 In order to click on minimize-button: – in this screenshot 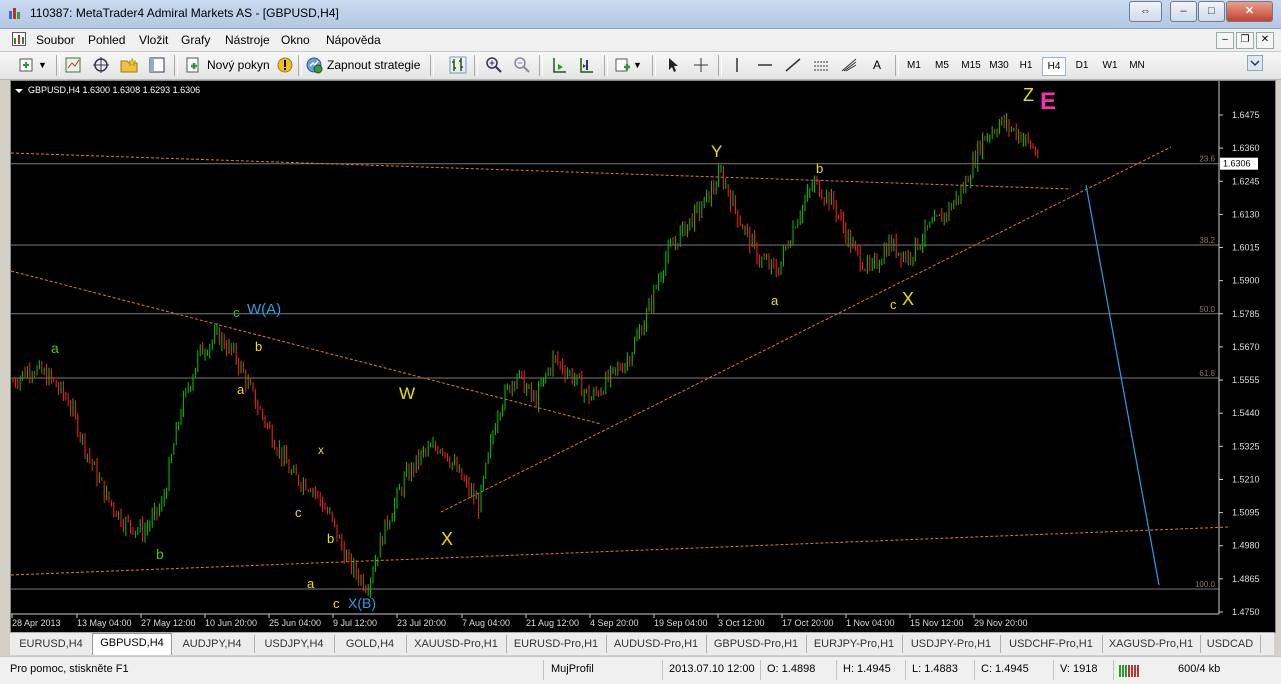, I will do `click(1183, 11)`.